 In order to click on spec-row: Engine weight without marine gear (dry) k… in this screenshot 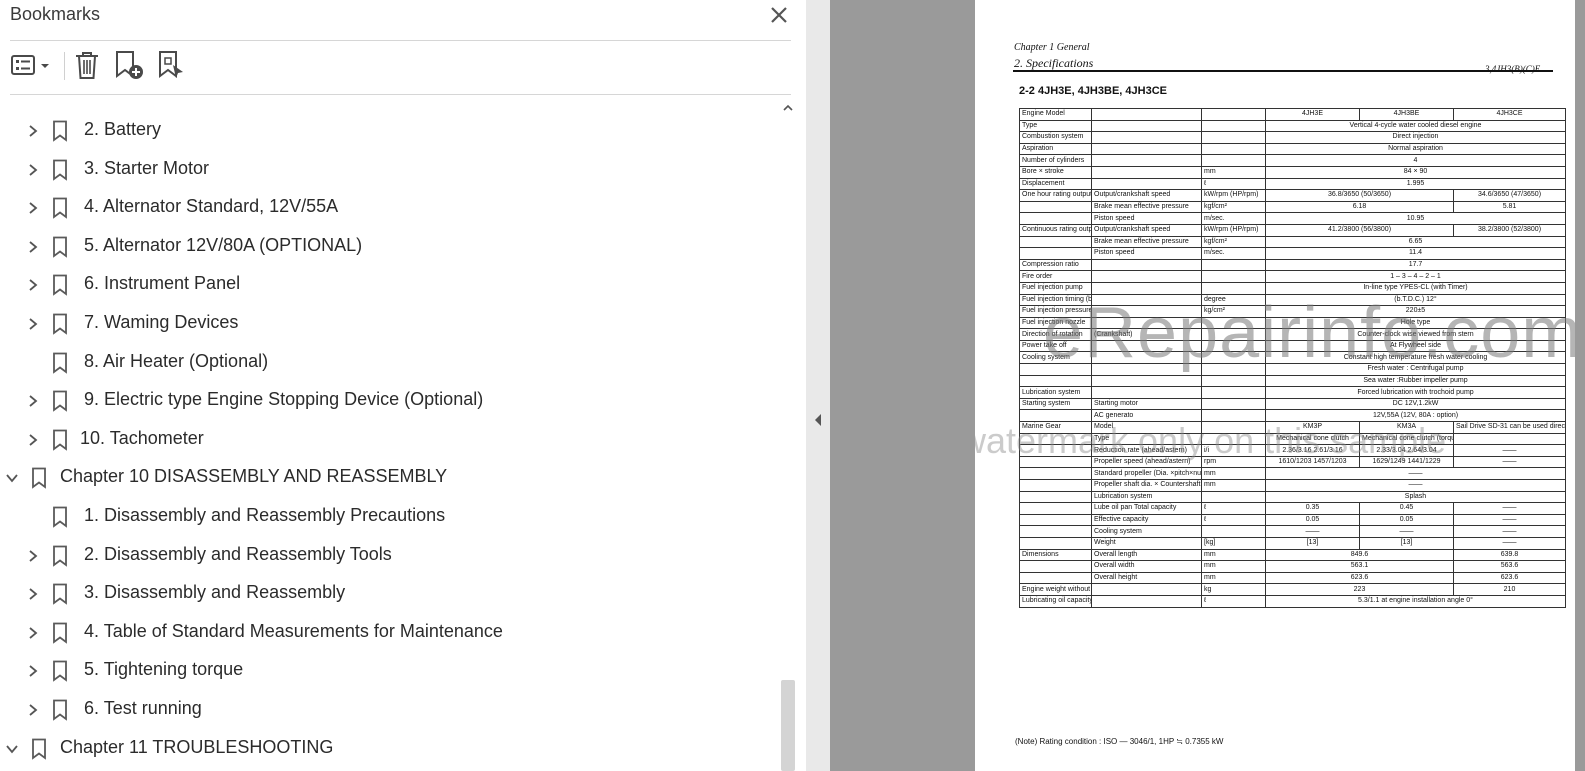, I will do `click(1292, 589)`.